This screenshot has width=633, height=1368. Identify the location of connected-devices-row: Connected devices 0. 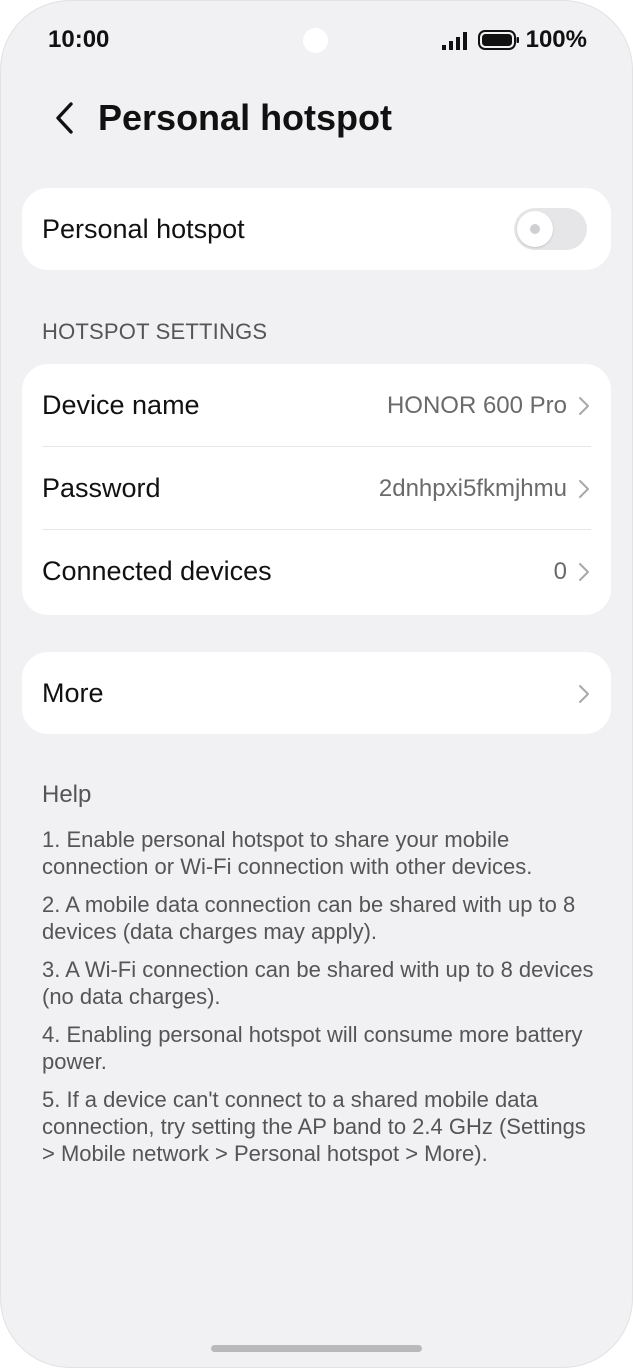
(316, 571).